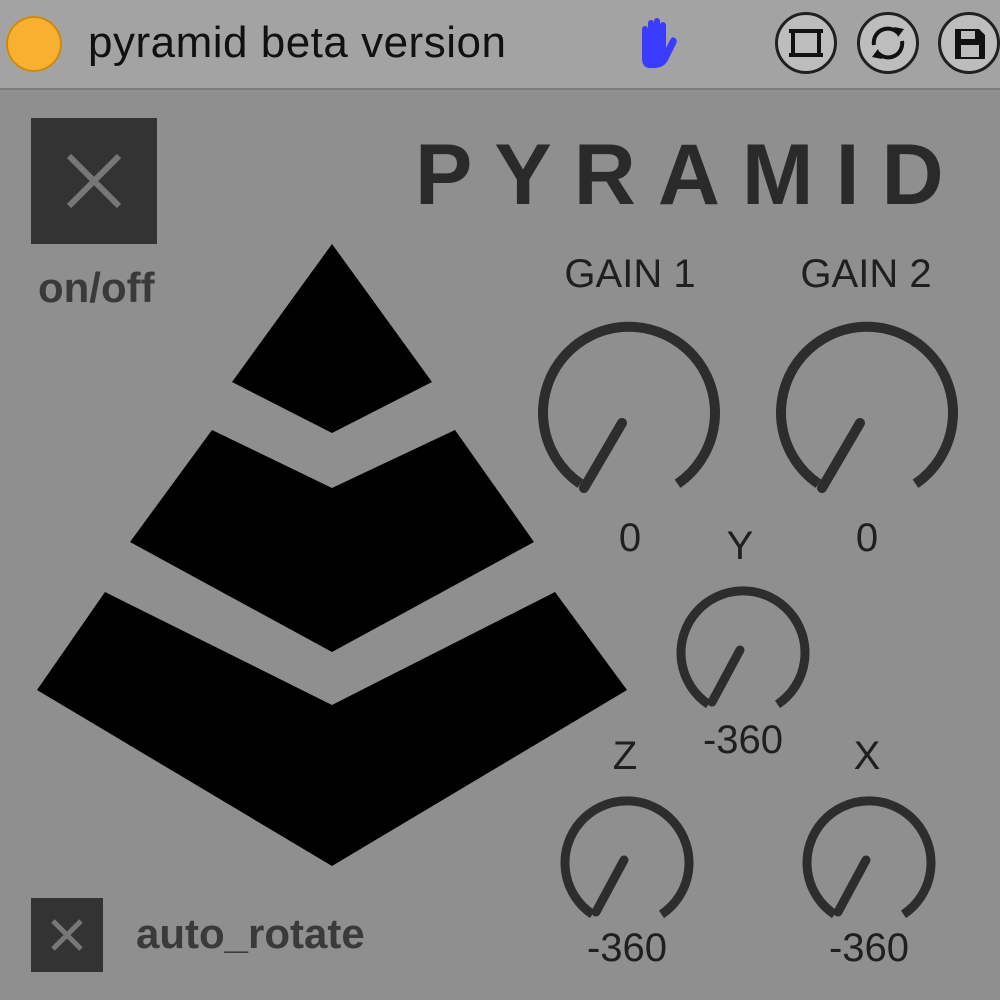 The image size is (1000, 1000). What do you see at coordinates (869, 948) in the screenshot?
I see `x-value: -360` at bounding box center [869, 948].